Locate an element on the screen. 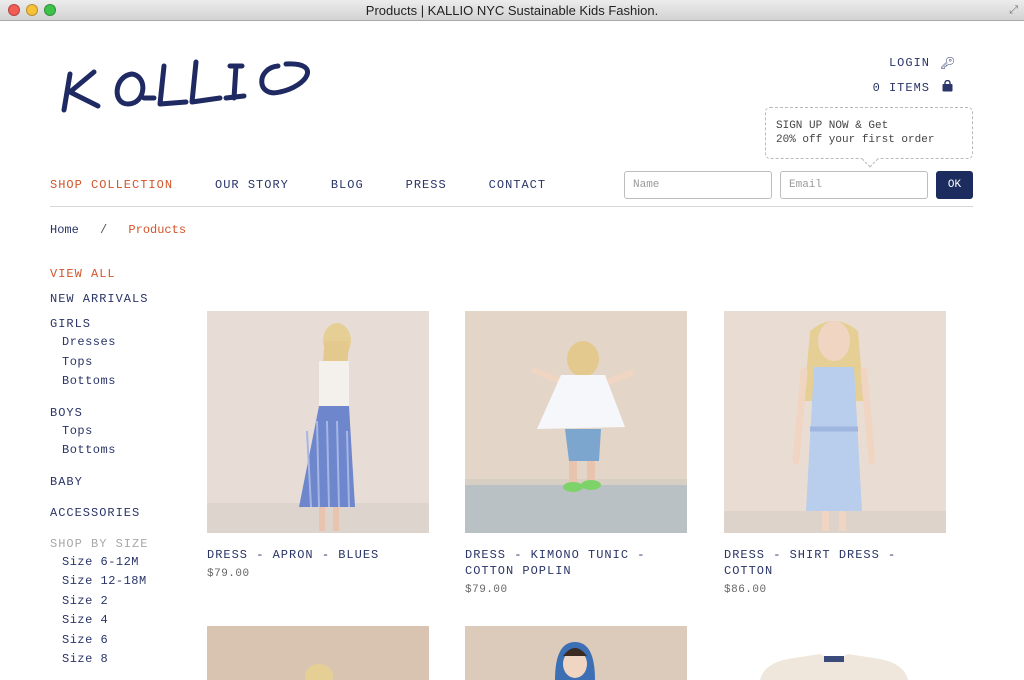 This screenshot has width=1024, height=680. promo-line-1: SIGN UP NOW & Get is located at coordinates (832, 126).